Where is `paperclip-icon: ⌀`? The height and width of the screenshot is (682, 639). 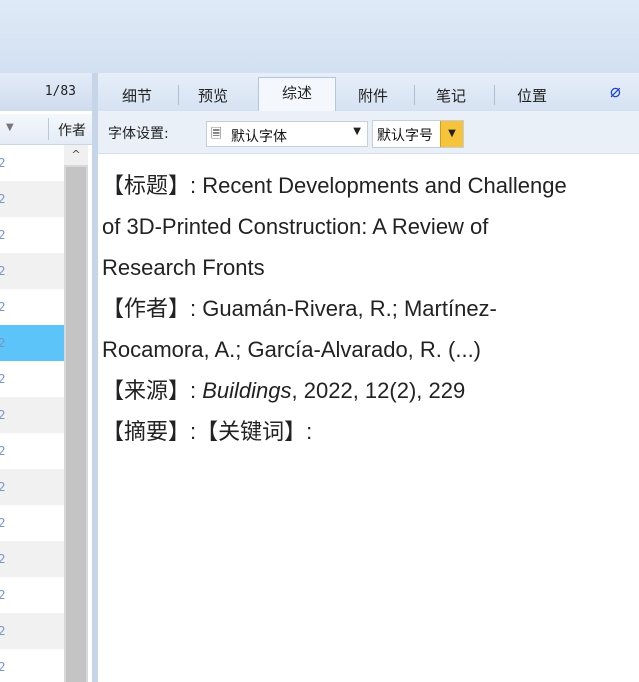
paperclip-icon: ⌀ is located at coordinates (615, 91).